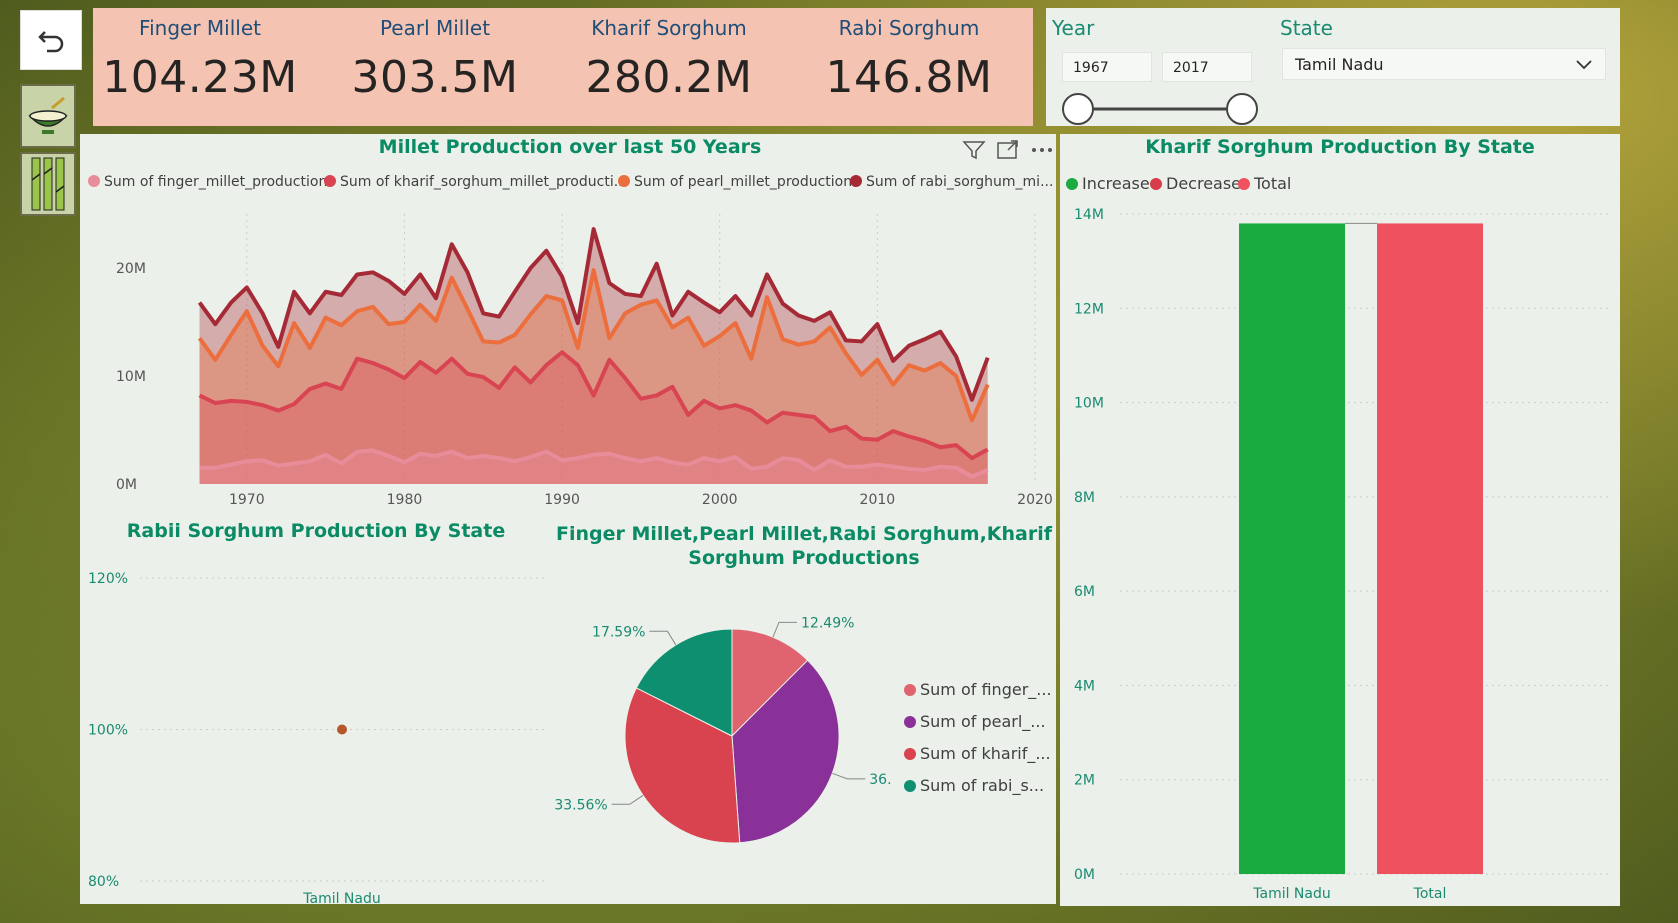  What do you see at coordinates (316, 737) in the screenshot?
I see `scatter-chart-svg: 80% 100% 120% Tamil Nadu` at bounding box center [316, 737].